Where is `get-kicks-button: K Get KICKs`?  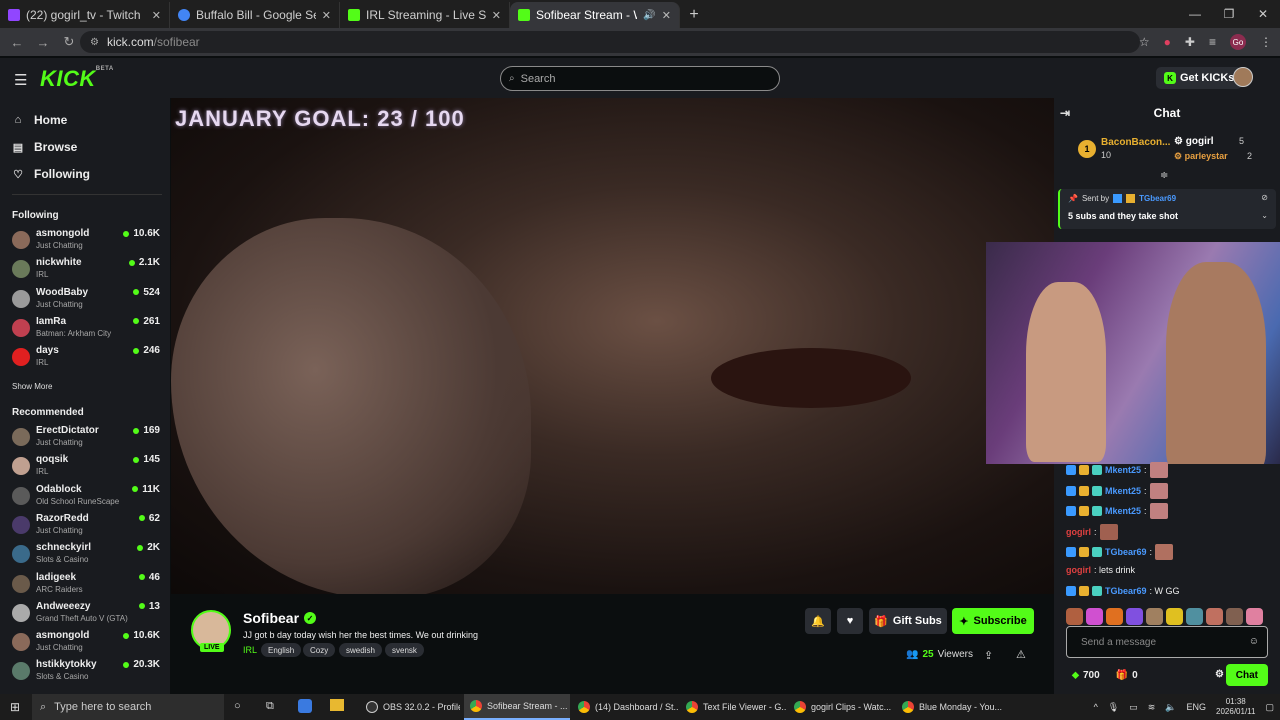 get-kicks-button: K Get KICKs is located at coordinates (1199, 78).